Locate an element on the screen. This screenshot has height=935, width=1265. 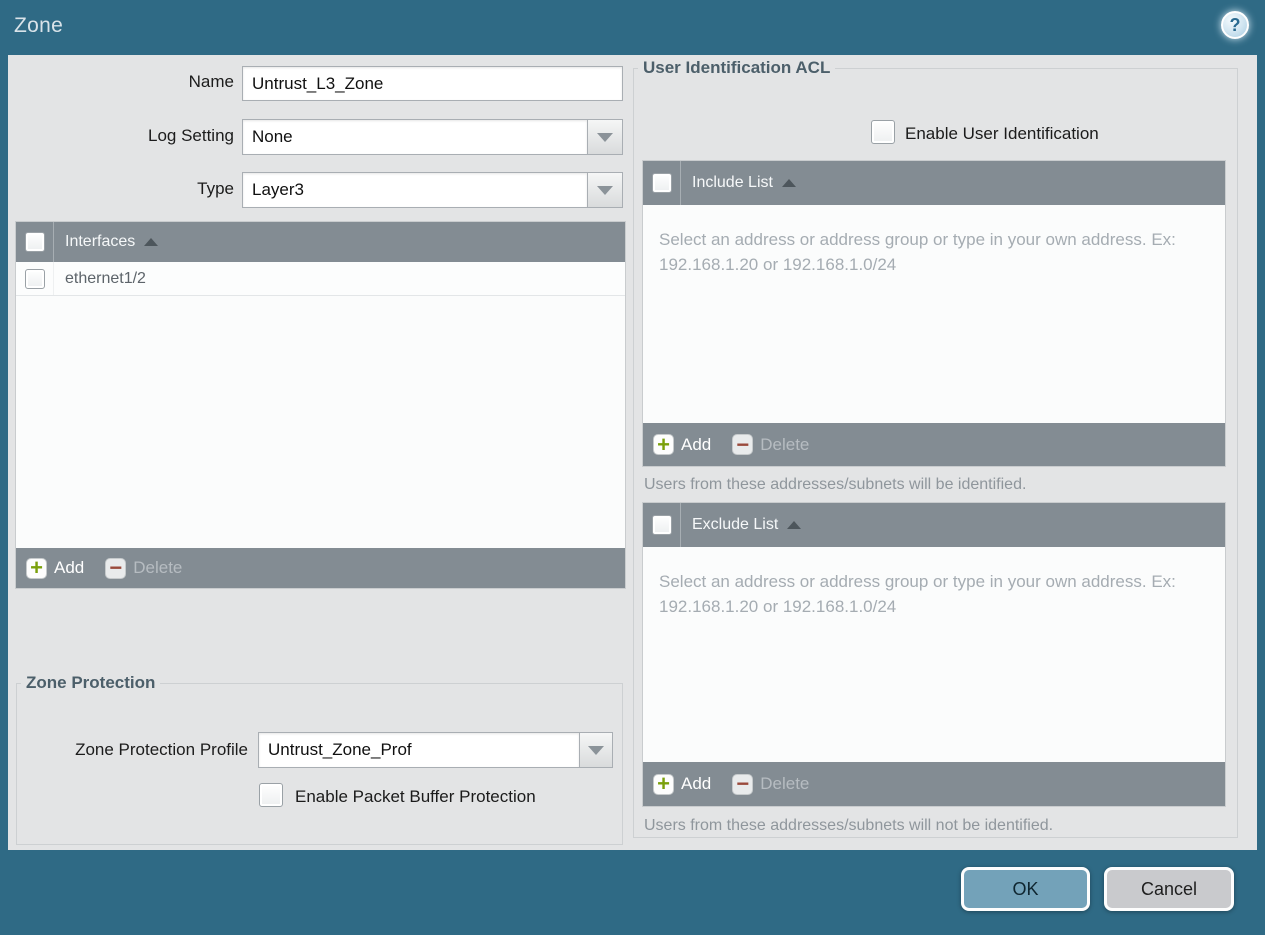
row-checkbox is located at coordinates (34, 278).